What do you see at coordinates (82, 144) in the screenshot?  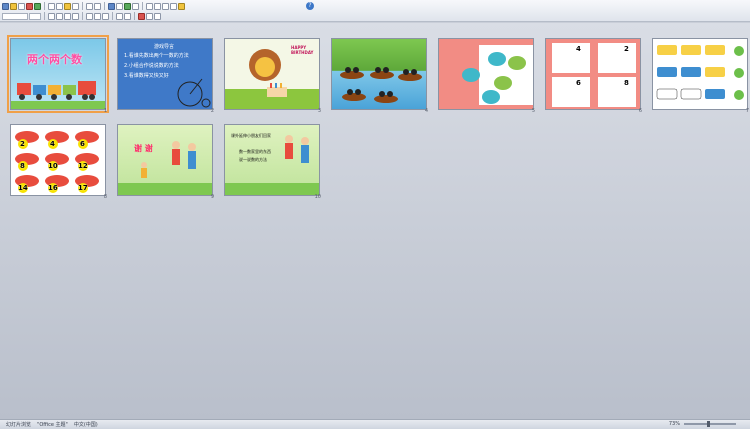 I see `number-label: 6` at bounding box center [82, 144].